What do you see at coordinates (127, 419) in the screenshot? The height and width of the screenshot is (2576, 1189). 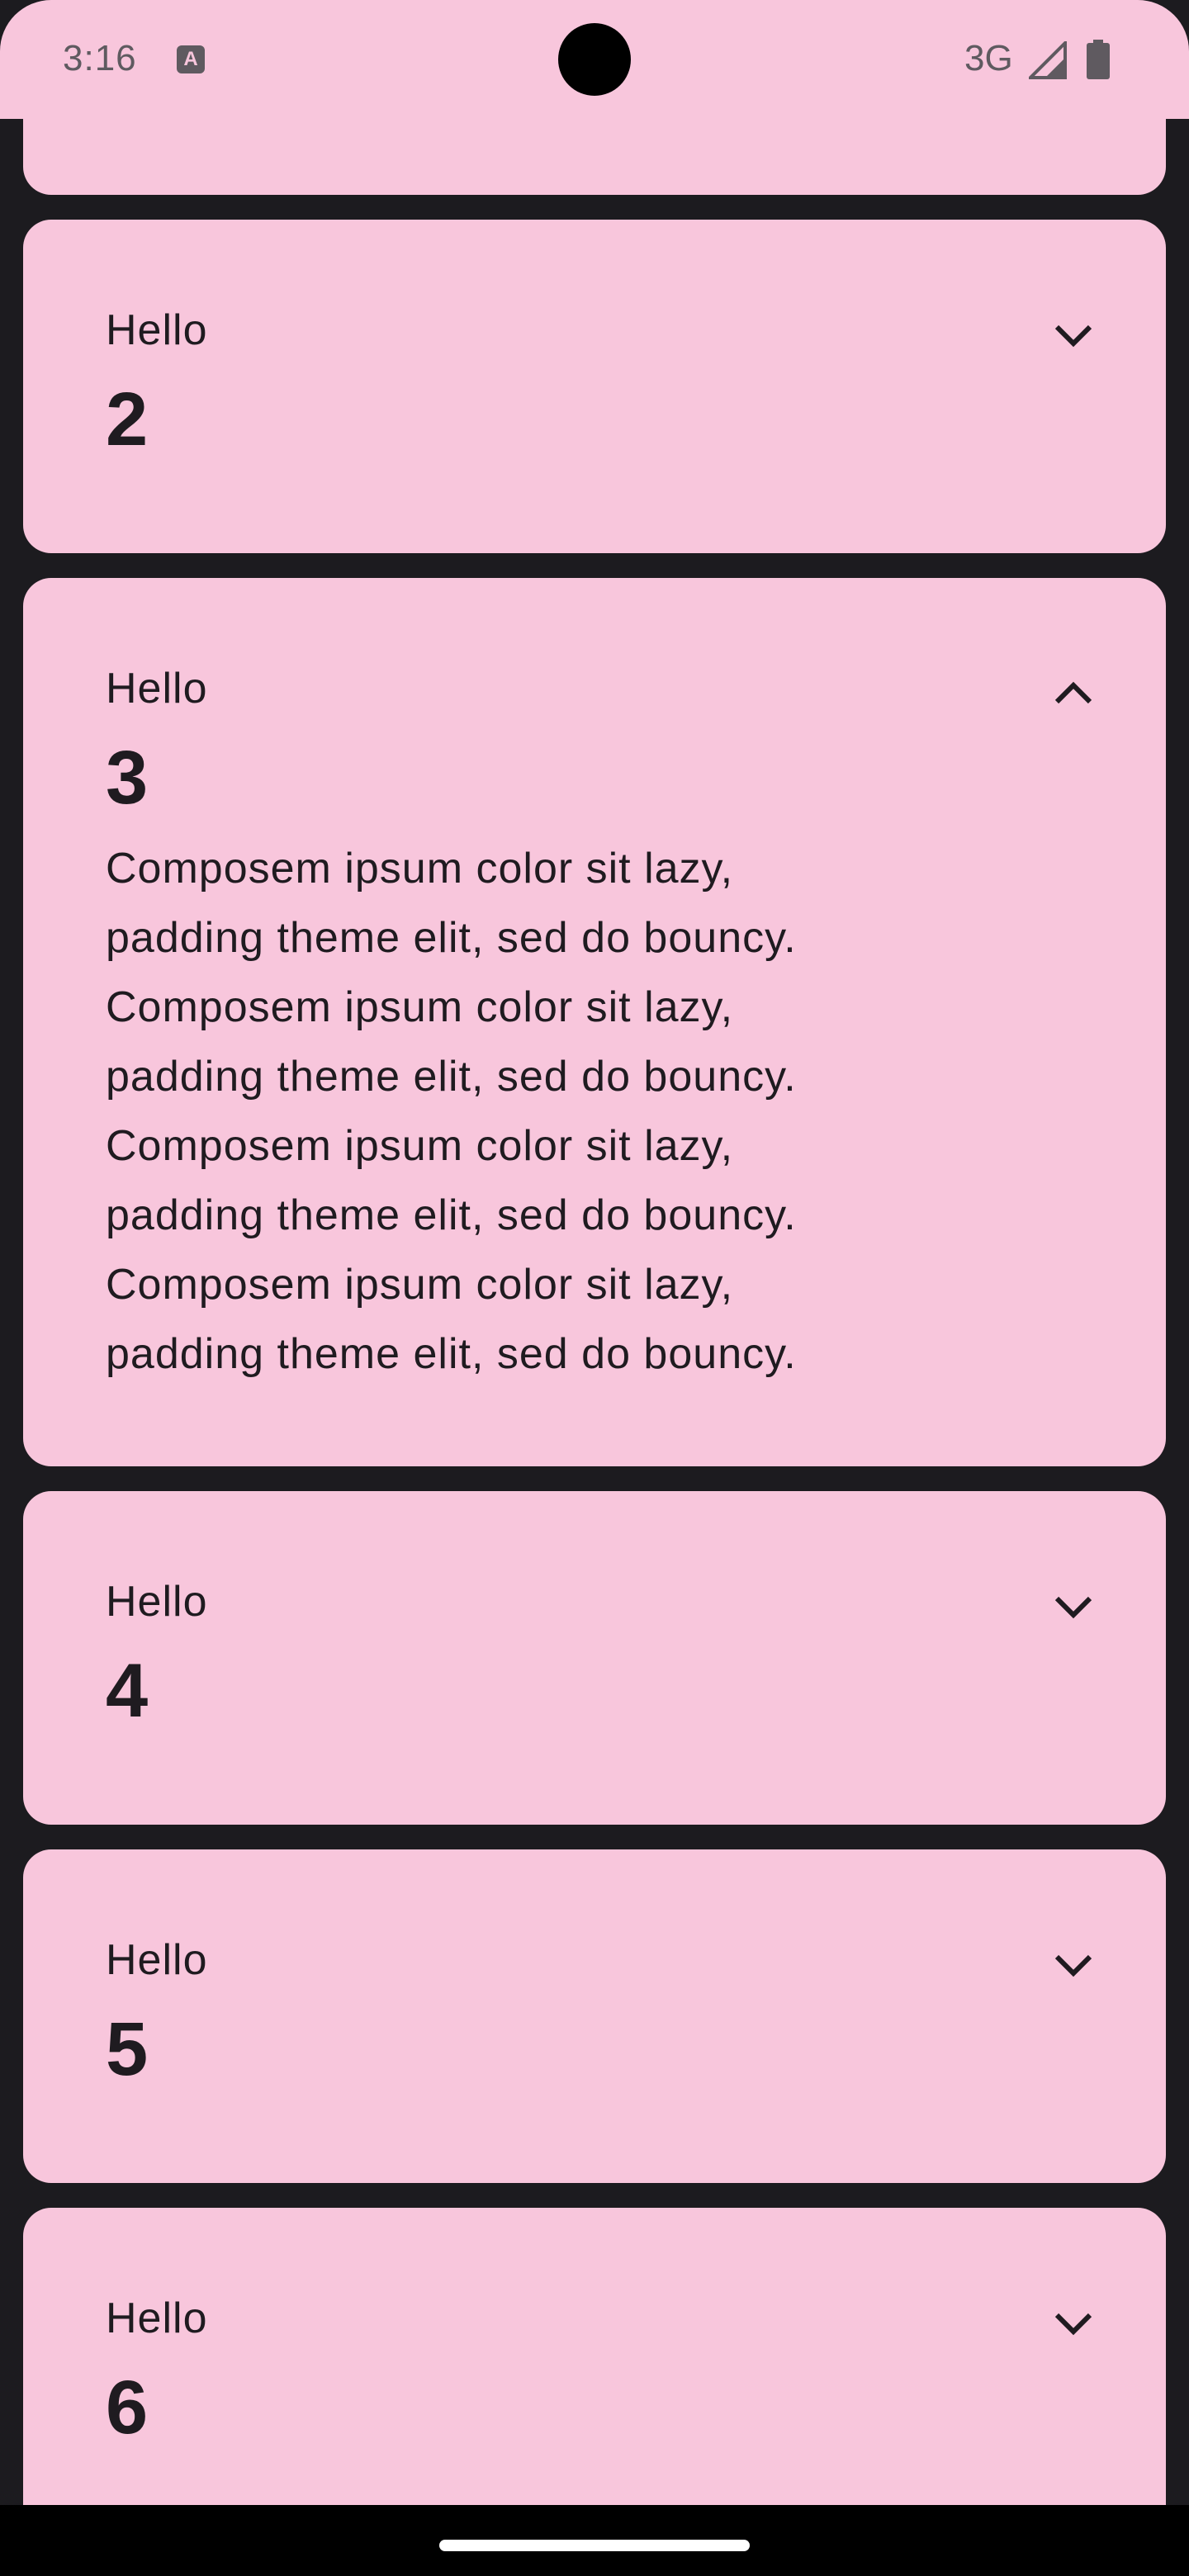 I see `card-number: 2` at bounding box center [127, 419].